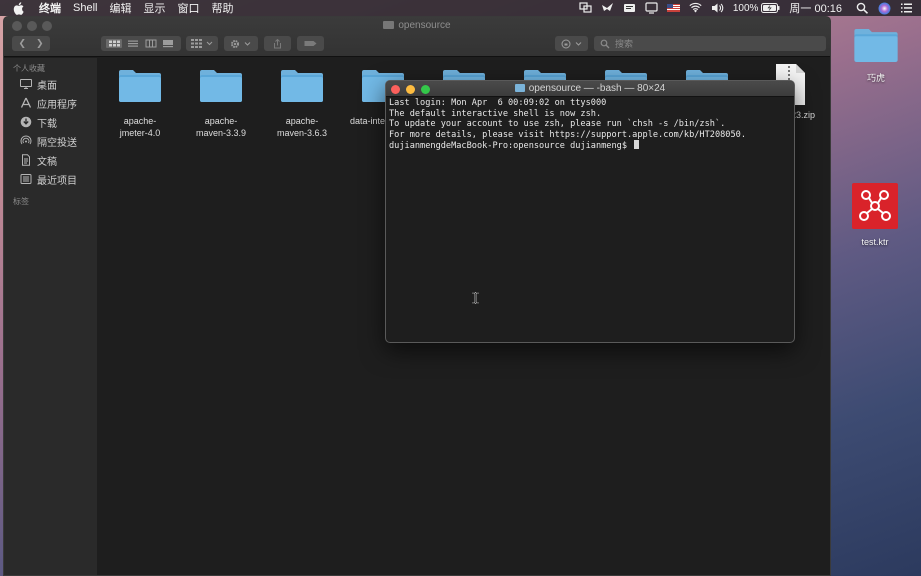 This screenshot has width=921, height=576. What do you see at coordinates (605, 43) in the screenshot?
I see `search-icon` at bounding box center [605, 43].